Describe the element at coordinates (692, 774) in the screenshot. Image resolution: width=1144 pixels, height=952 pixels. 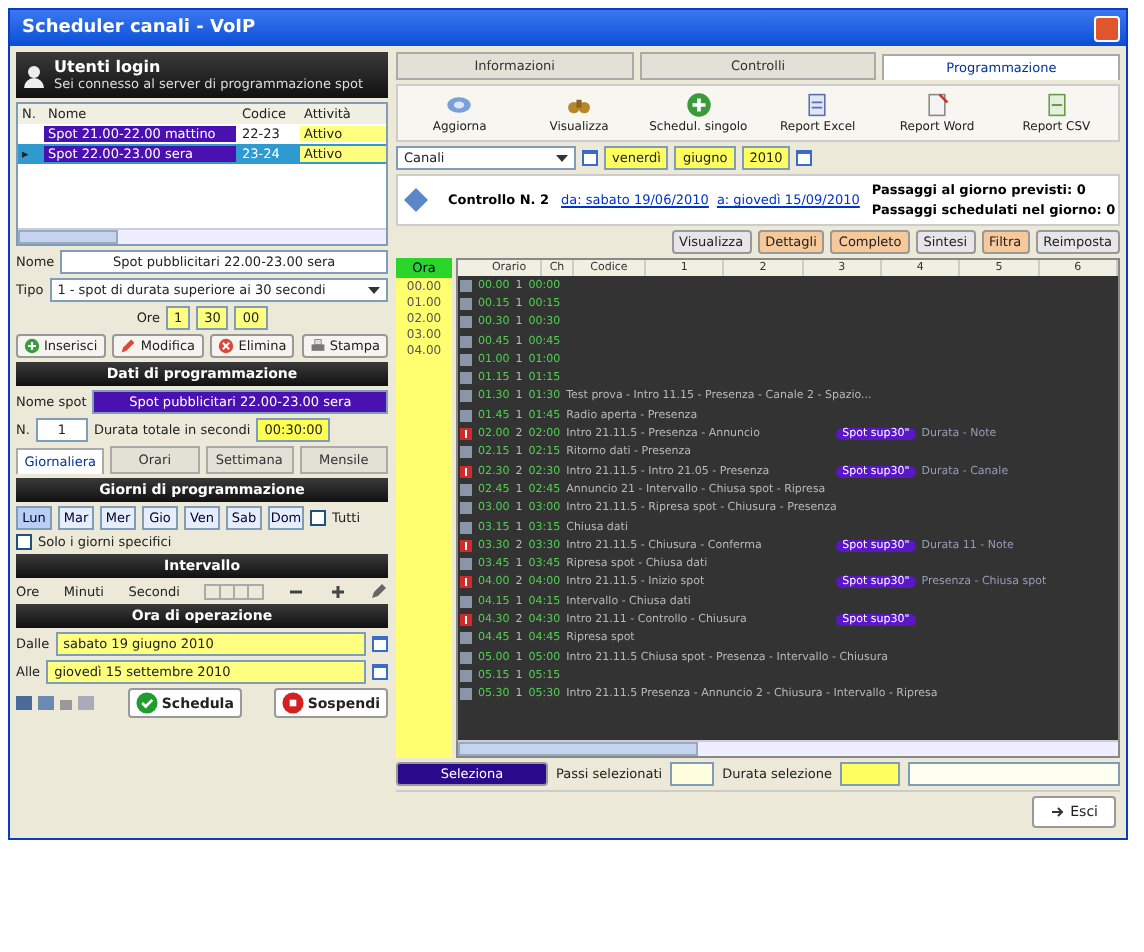
I see `selected-field` at that location.